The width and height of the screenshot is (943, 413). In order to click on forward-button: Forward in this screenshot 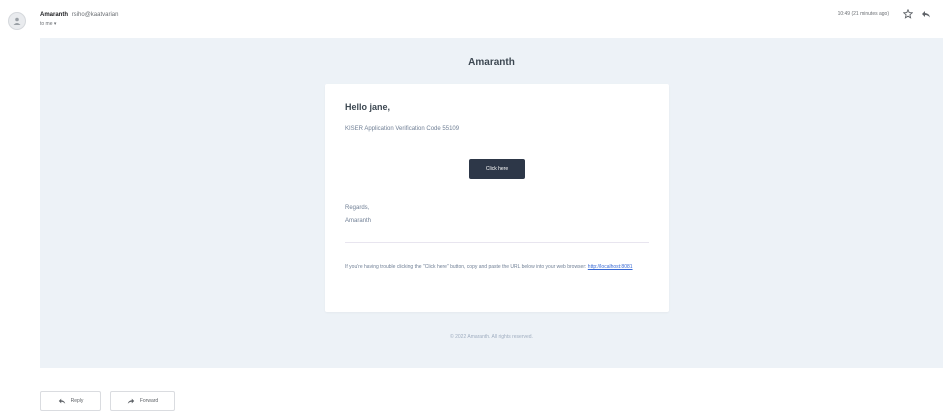, I will do `click(142, 401)`.